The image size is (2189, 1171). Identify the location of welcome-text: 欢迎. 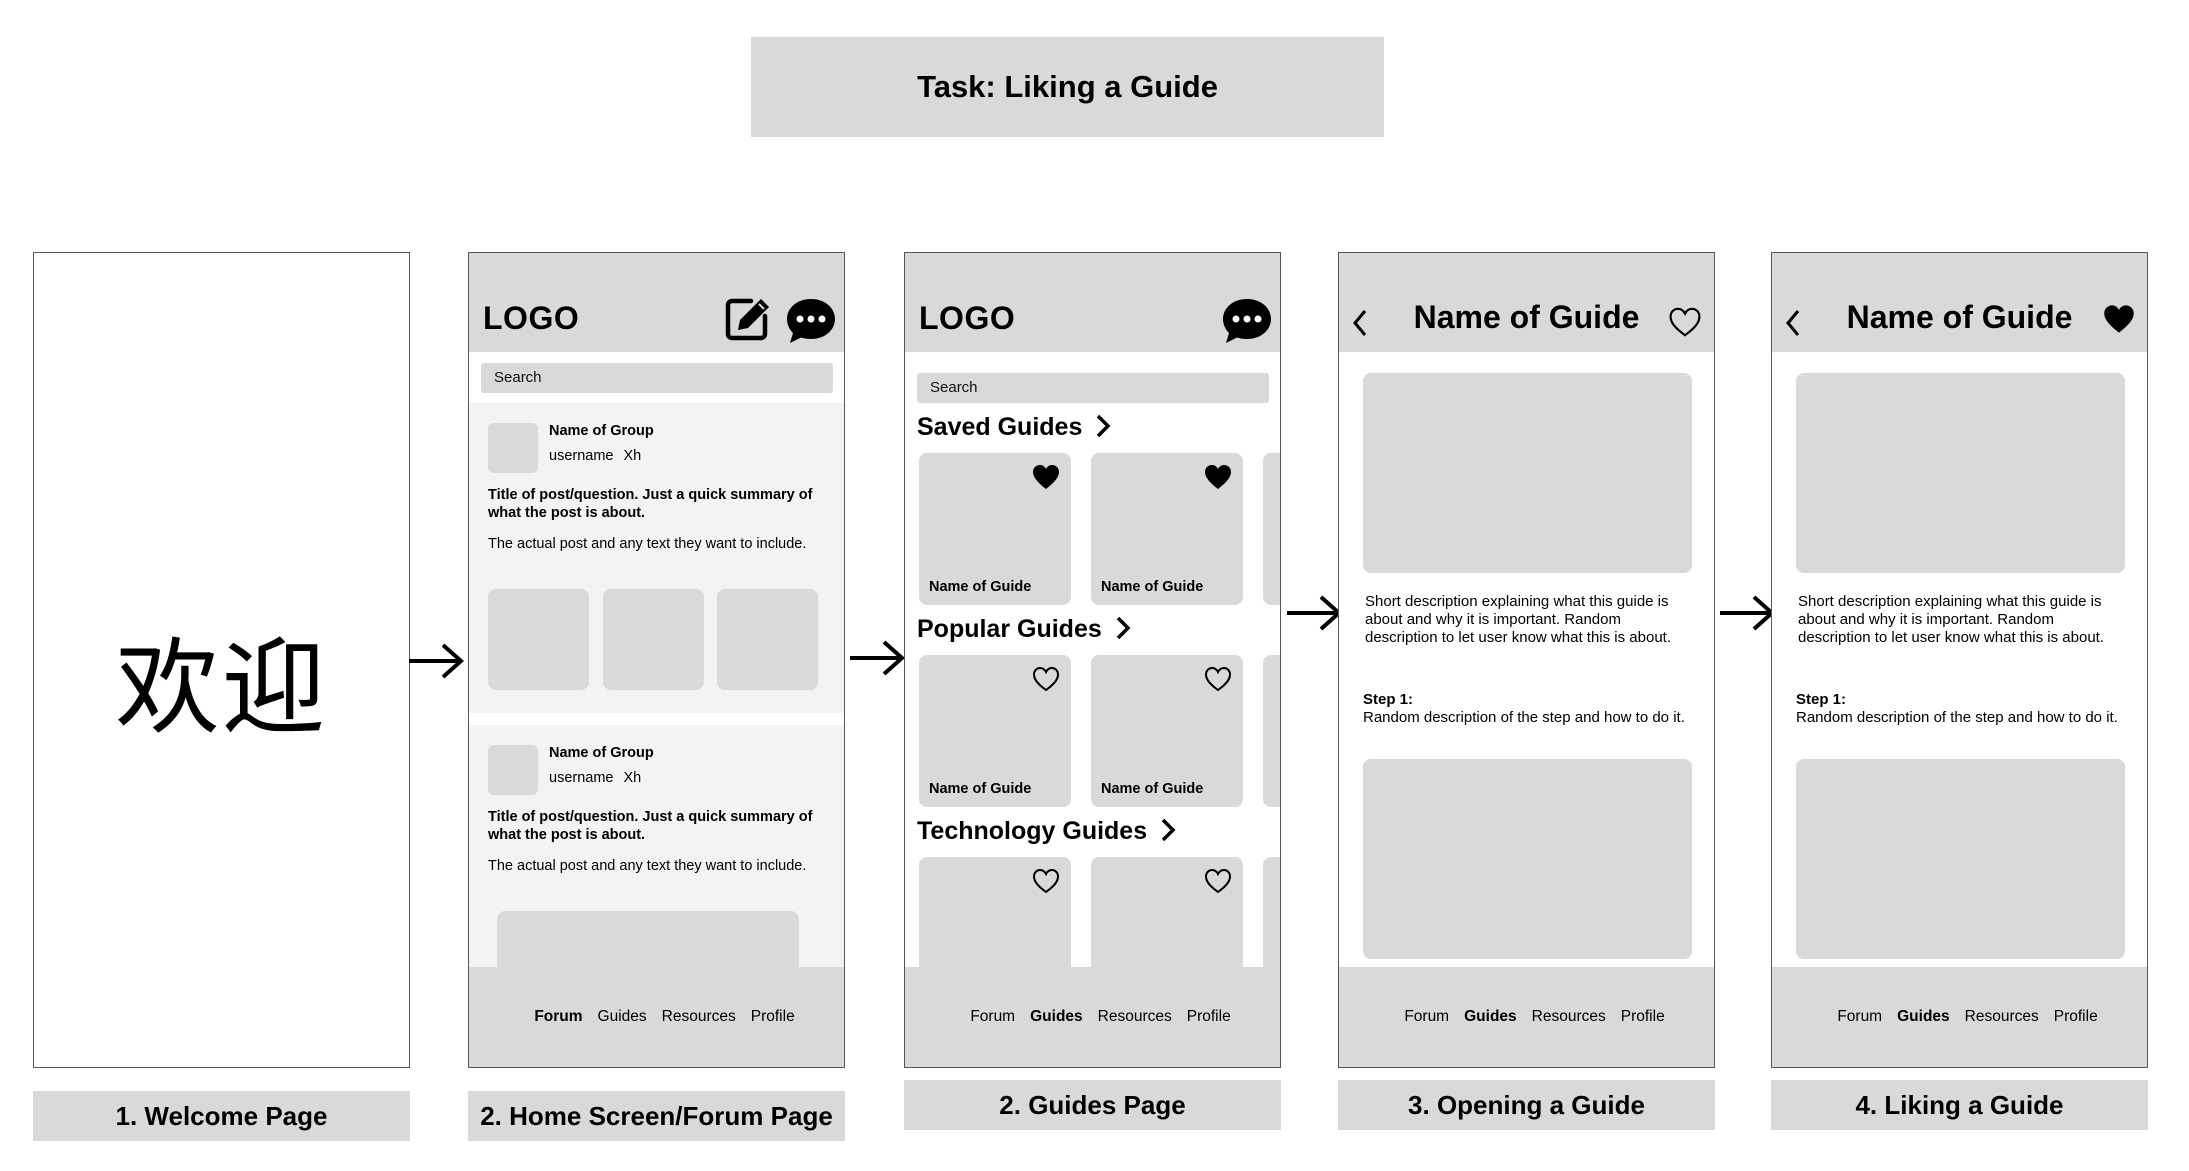
(221, 688).